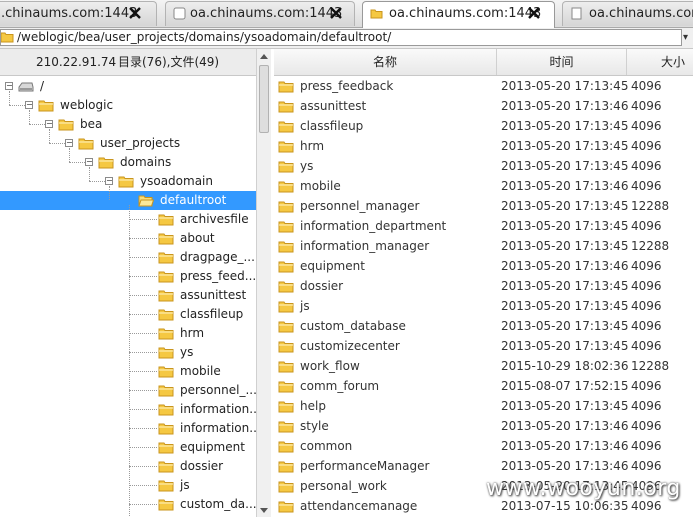  I want to click on file-row: comm_forum 2015-08-07 17:52:15 4096, so click(483, 386).